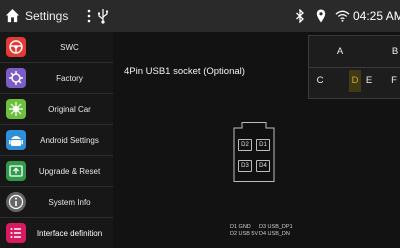 This screenshot has height=248, width=400. I want to click on pin-legend-left: D1 GND D2 USB 5V, so click(244, 231).